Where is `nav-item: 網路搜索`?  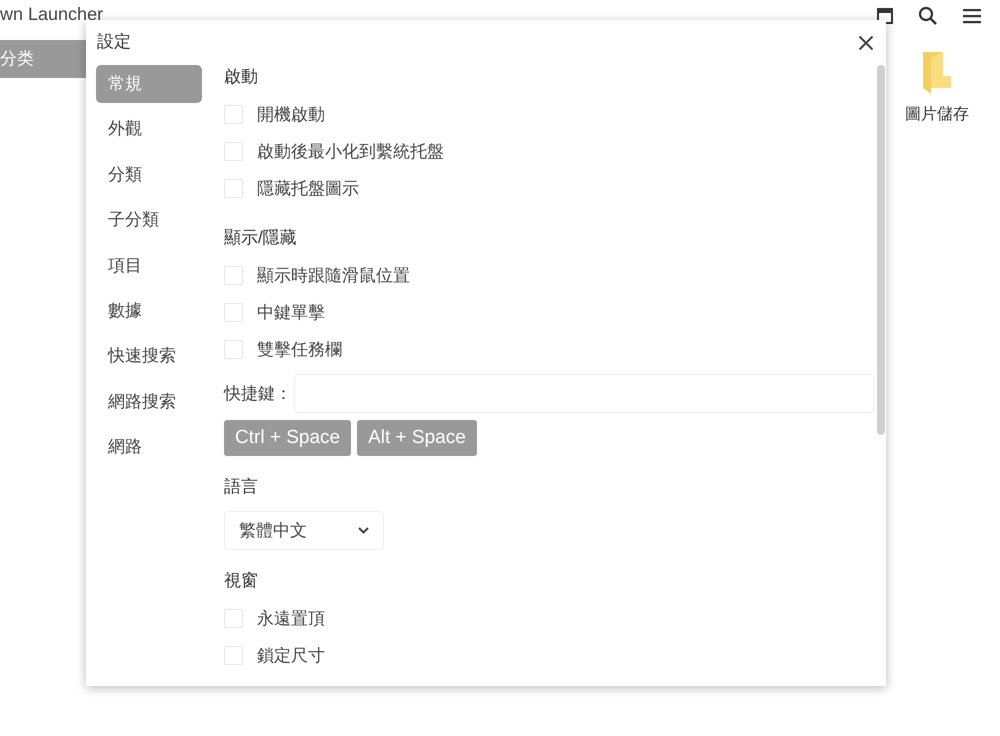 nav-item: 網路搜索 is located at coordinates (149, 401).